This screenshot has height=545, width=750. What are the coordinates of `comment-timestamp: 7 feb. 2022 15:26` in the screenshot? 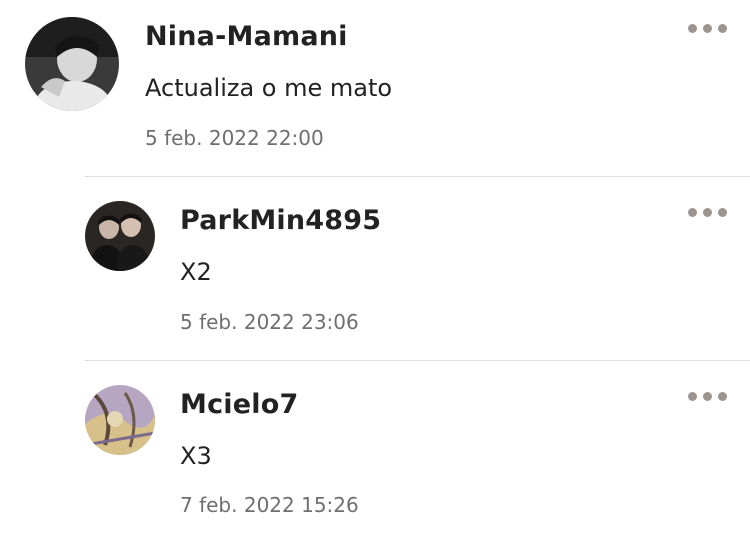 It's located at (269, 505).